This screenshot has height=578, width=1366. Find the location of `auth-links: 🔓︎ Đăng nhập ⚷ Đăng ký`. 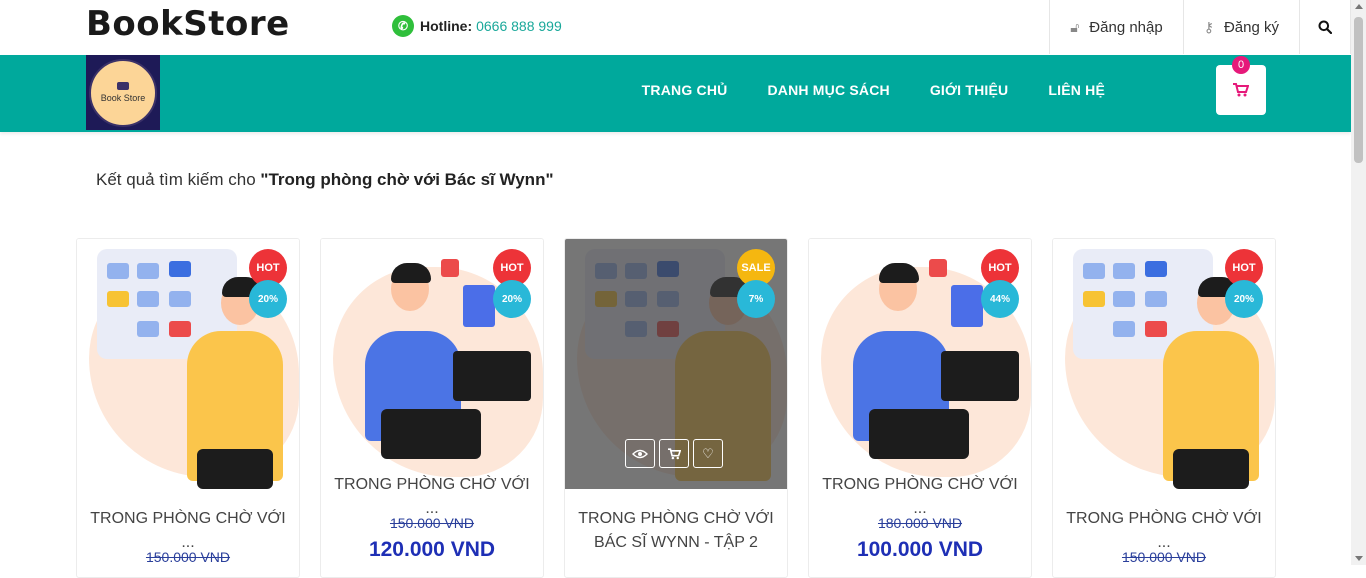

auth-links: 🔓︎ Đăng nhập ⚷ Đăng ký is located at coordinates (1200, 27).